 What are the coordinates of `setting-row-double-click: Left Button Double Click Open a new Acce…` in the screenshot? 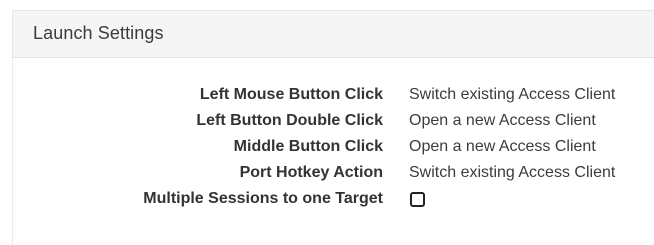 It's located at (333, 120).